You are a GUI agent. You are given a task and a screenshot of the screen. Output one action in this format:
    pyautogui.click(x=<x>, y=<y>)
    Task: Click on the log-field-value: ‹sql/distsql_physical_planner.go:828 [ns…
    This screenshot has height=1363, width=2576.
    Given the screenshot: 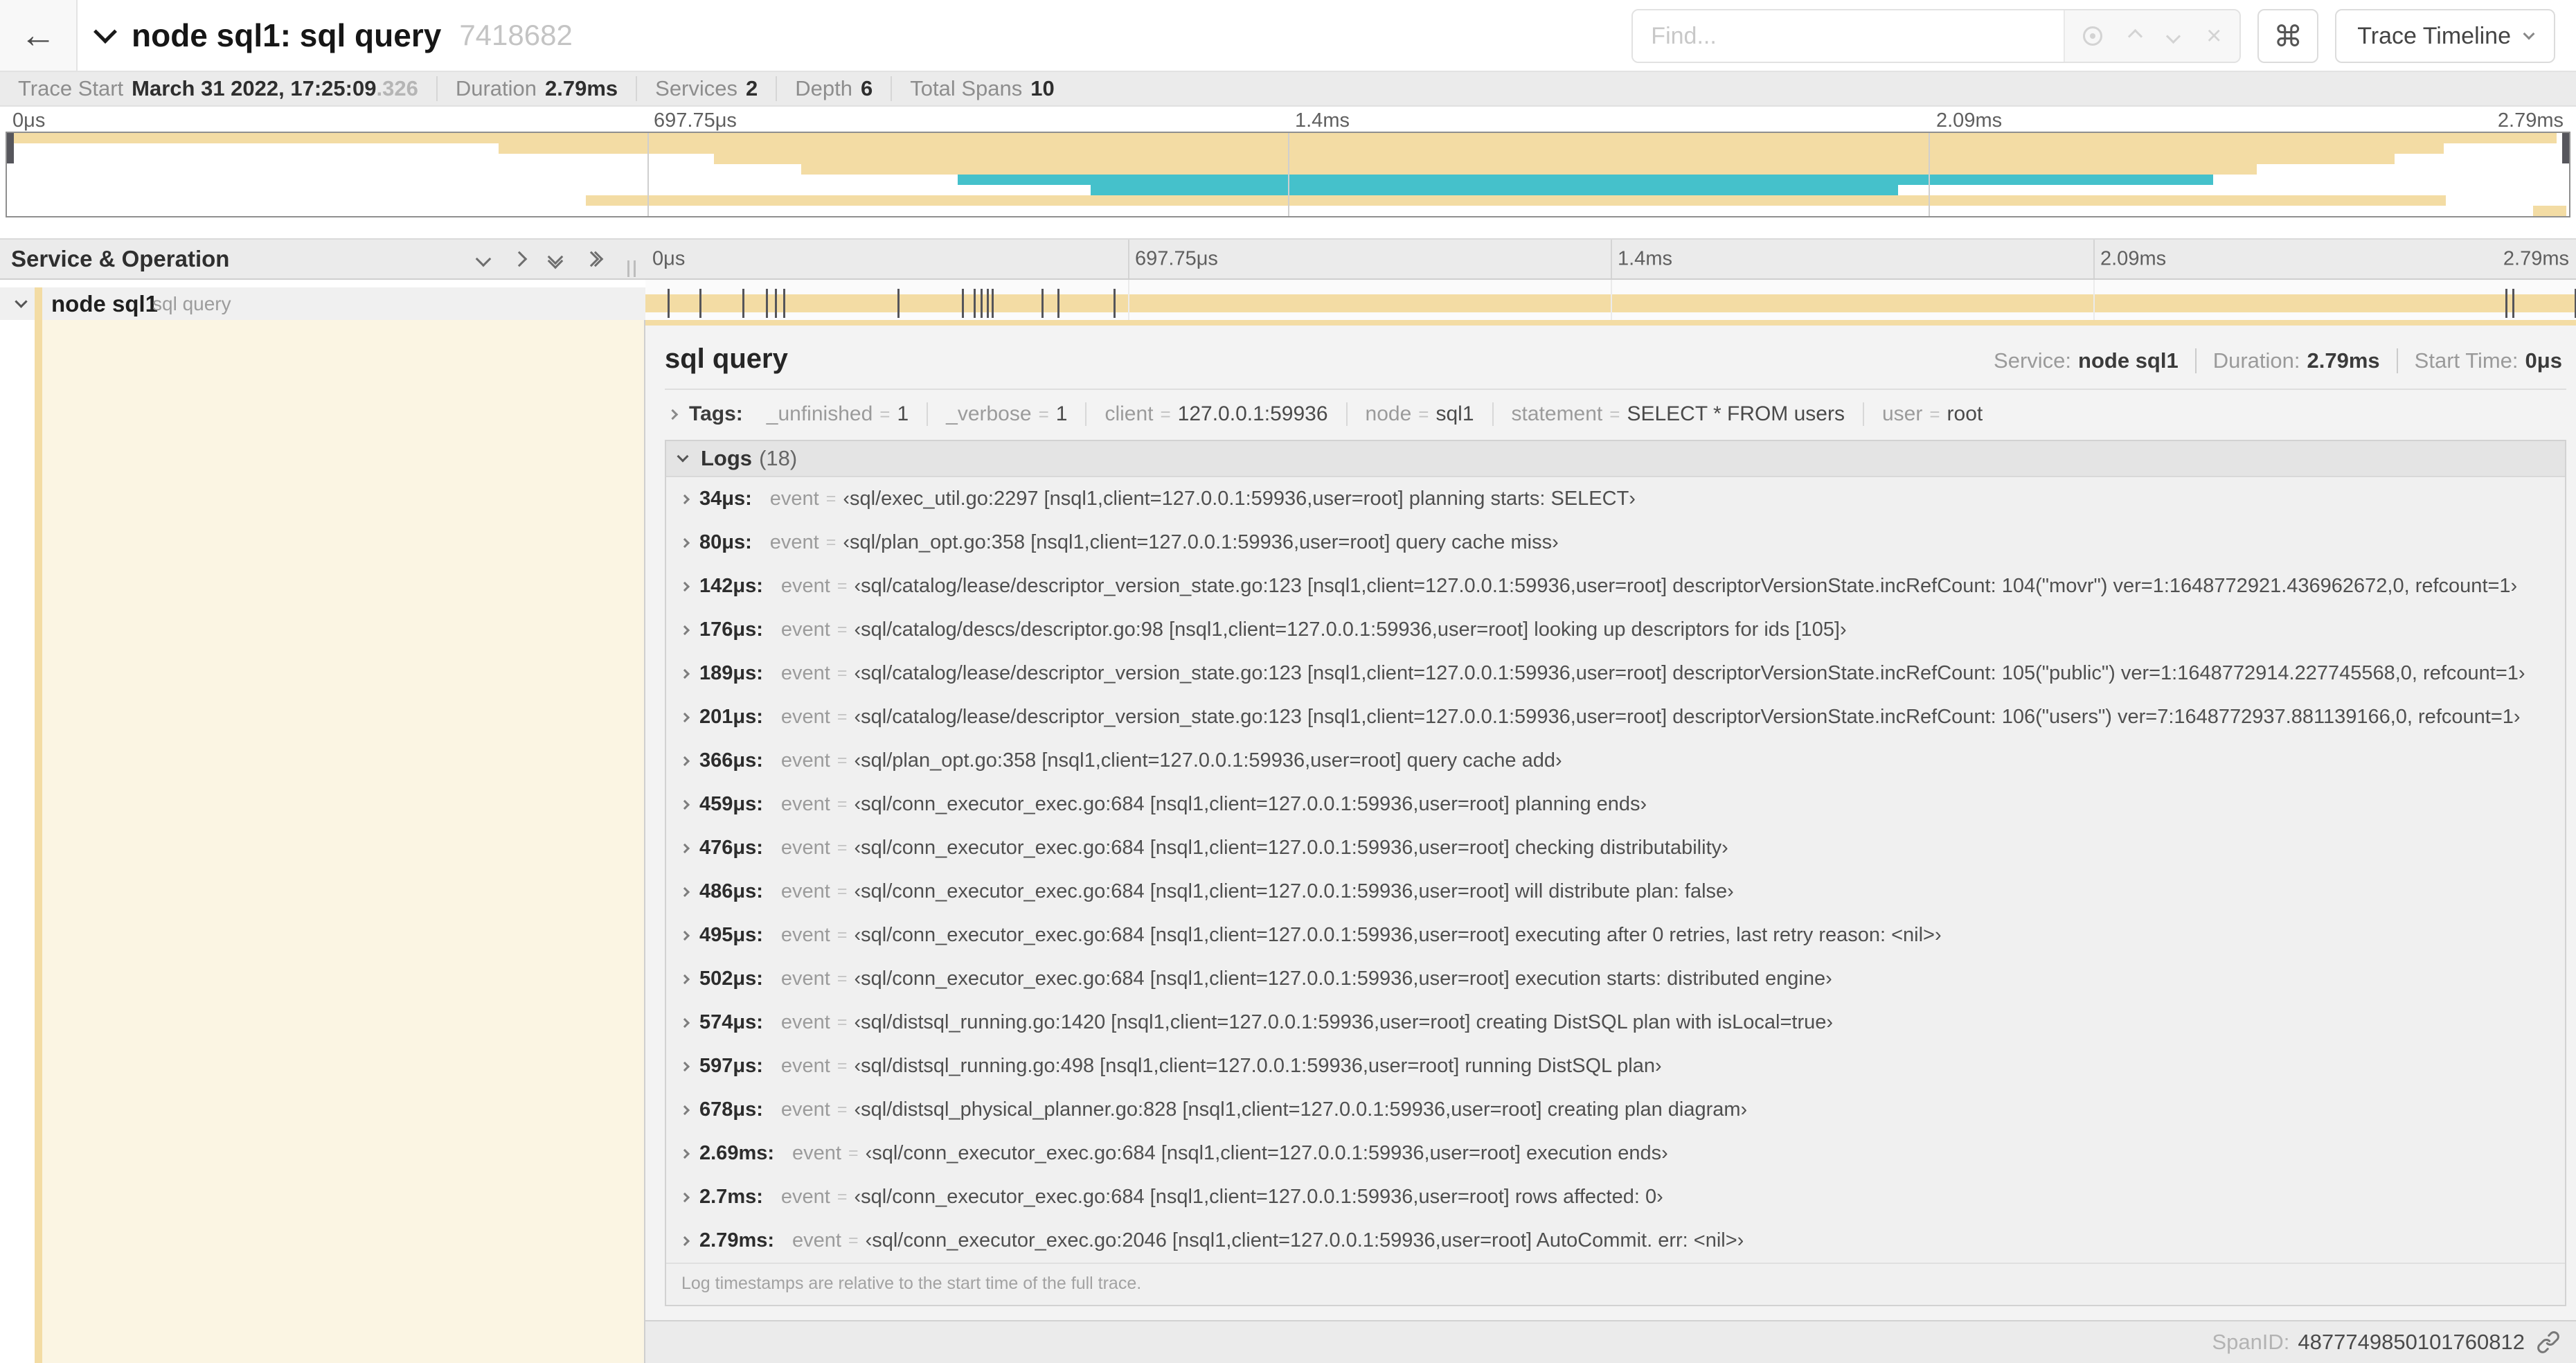 What is the action you would take?
    pyautogui.click(x=1301, y=1109)
    